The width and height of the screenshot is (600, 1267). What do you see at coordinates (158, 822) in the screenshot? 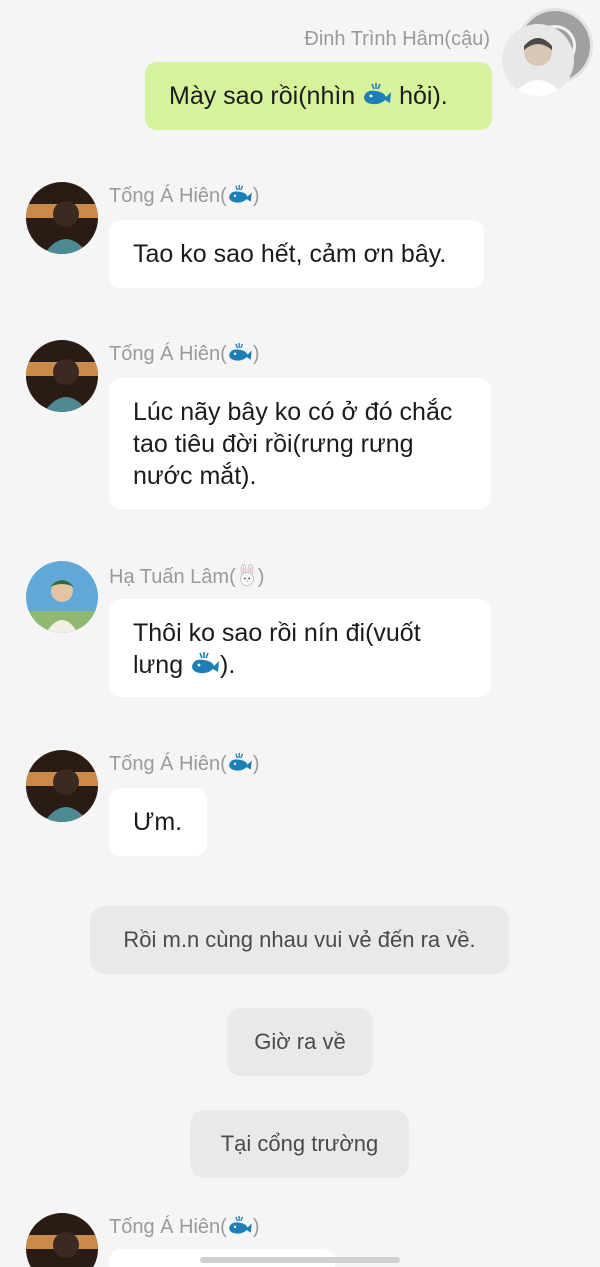
I see `message-bubble: Ưm.` at bounding box center [158, 822].